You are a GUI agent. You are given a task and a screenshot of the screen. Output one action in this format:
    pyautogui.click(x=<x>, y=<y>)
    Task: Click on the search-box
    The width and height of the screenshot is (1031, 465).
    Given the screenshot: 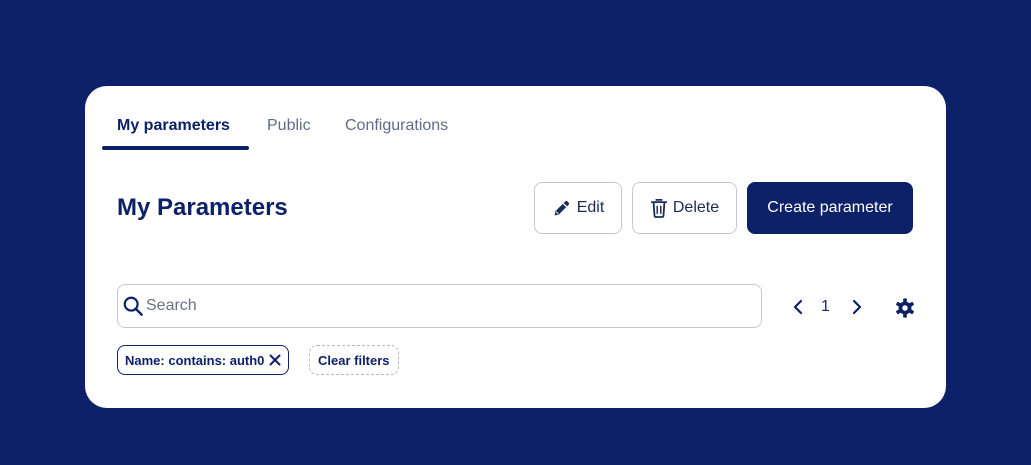 What is the action you would take?
    pyautogui.click(x=439, y=306)
    